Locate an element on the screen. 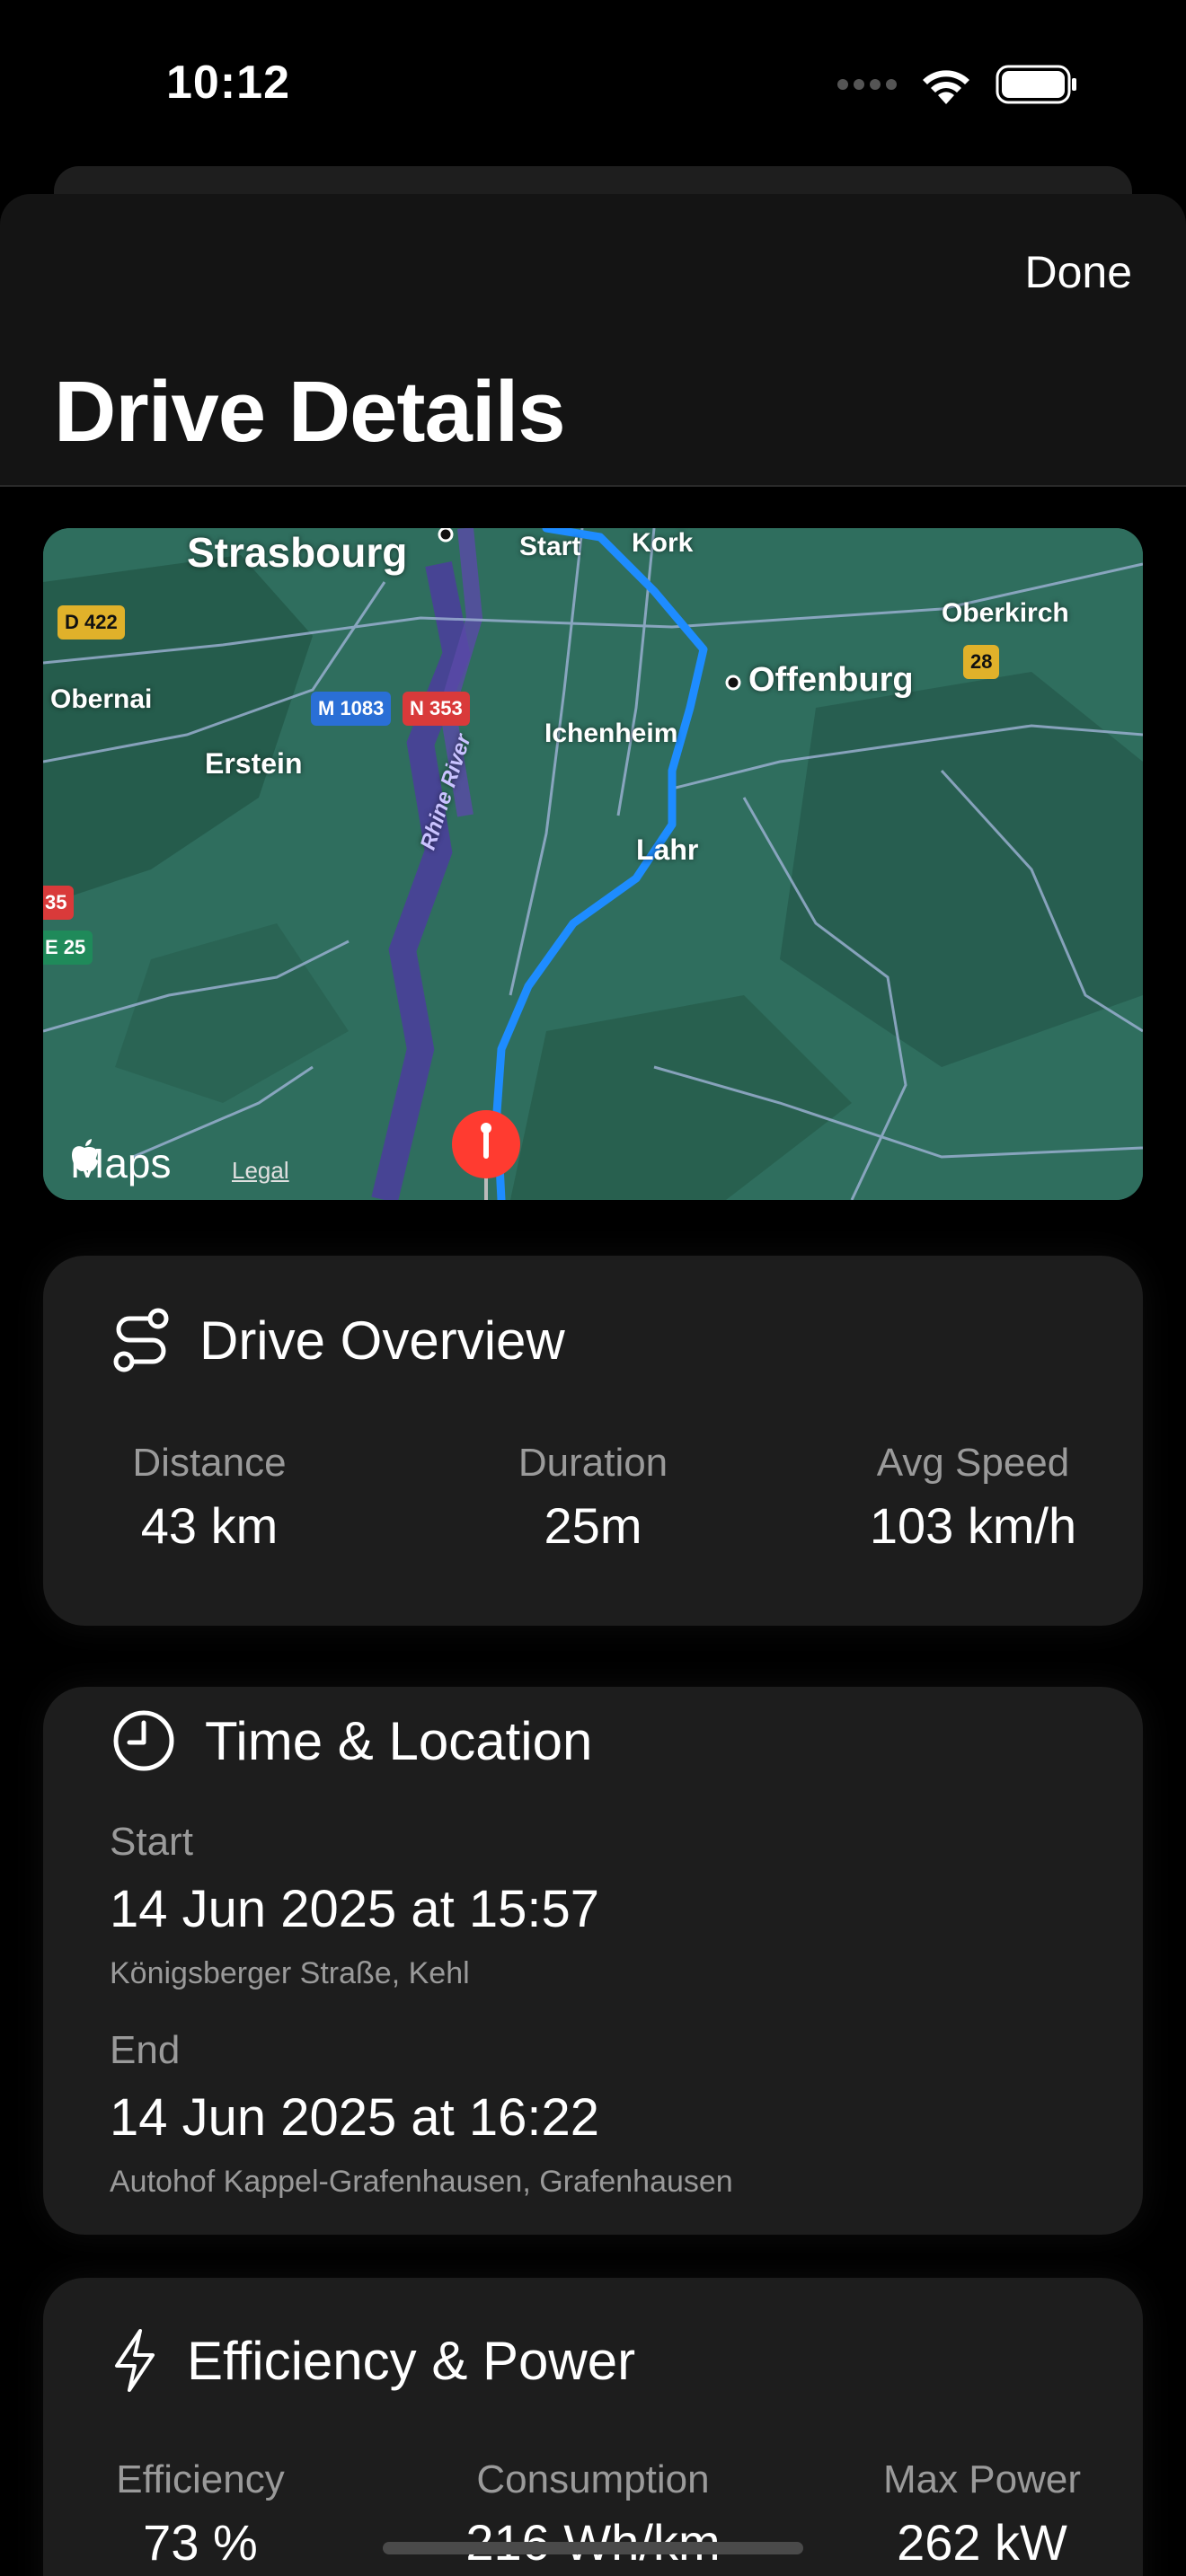  status-bar: 10:12 is located at coordinates (593, 85).